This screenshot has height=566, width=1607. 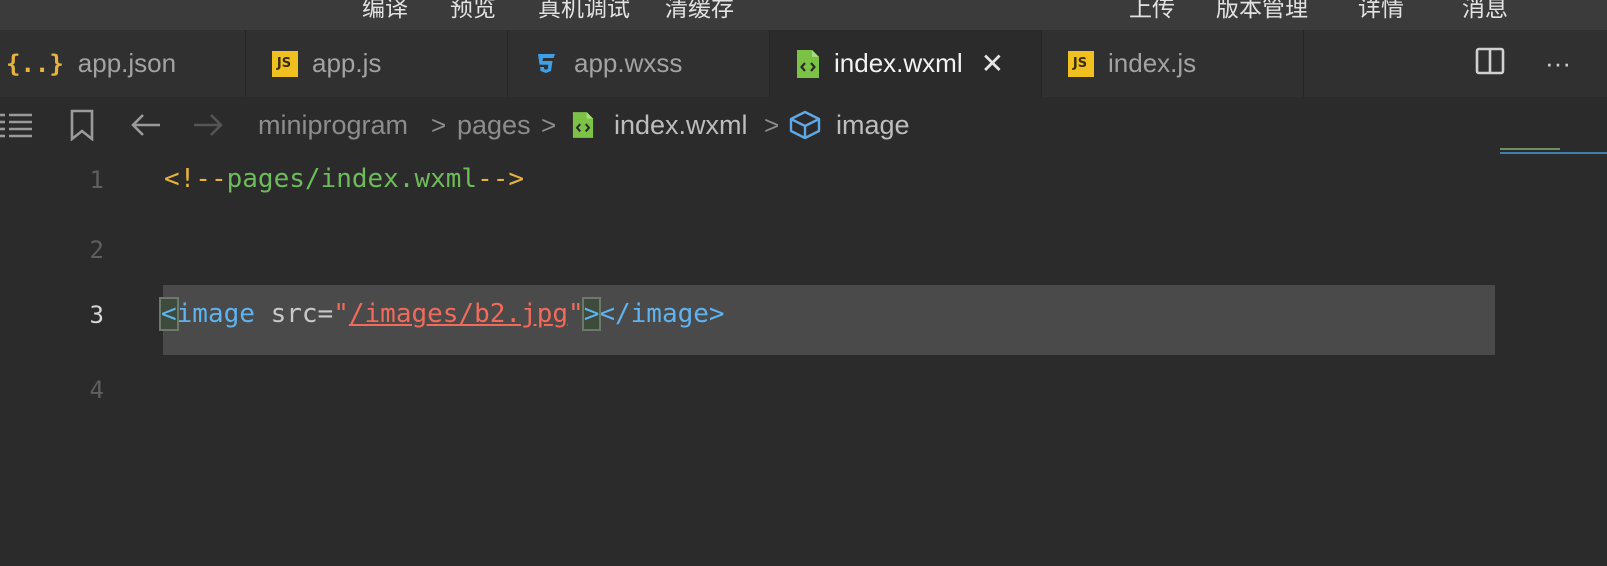 I want to click on tab-label: index.js, so click(x=1152, y=63).